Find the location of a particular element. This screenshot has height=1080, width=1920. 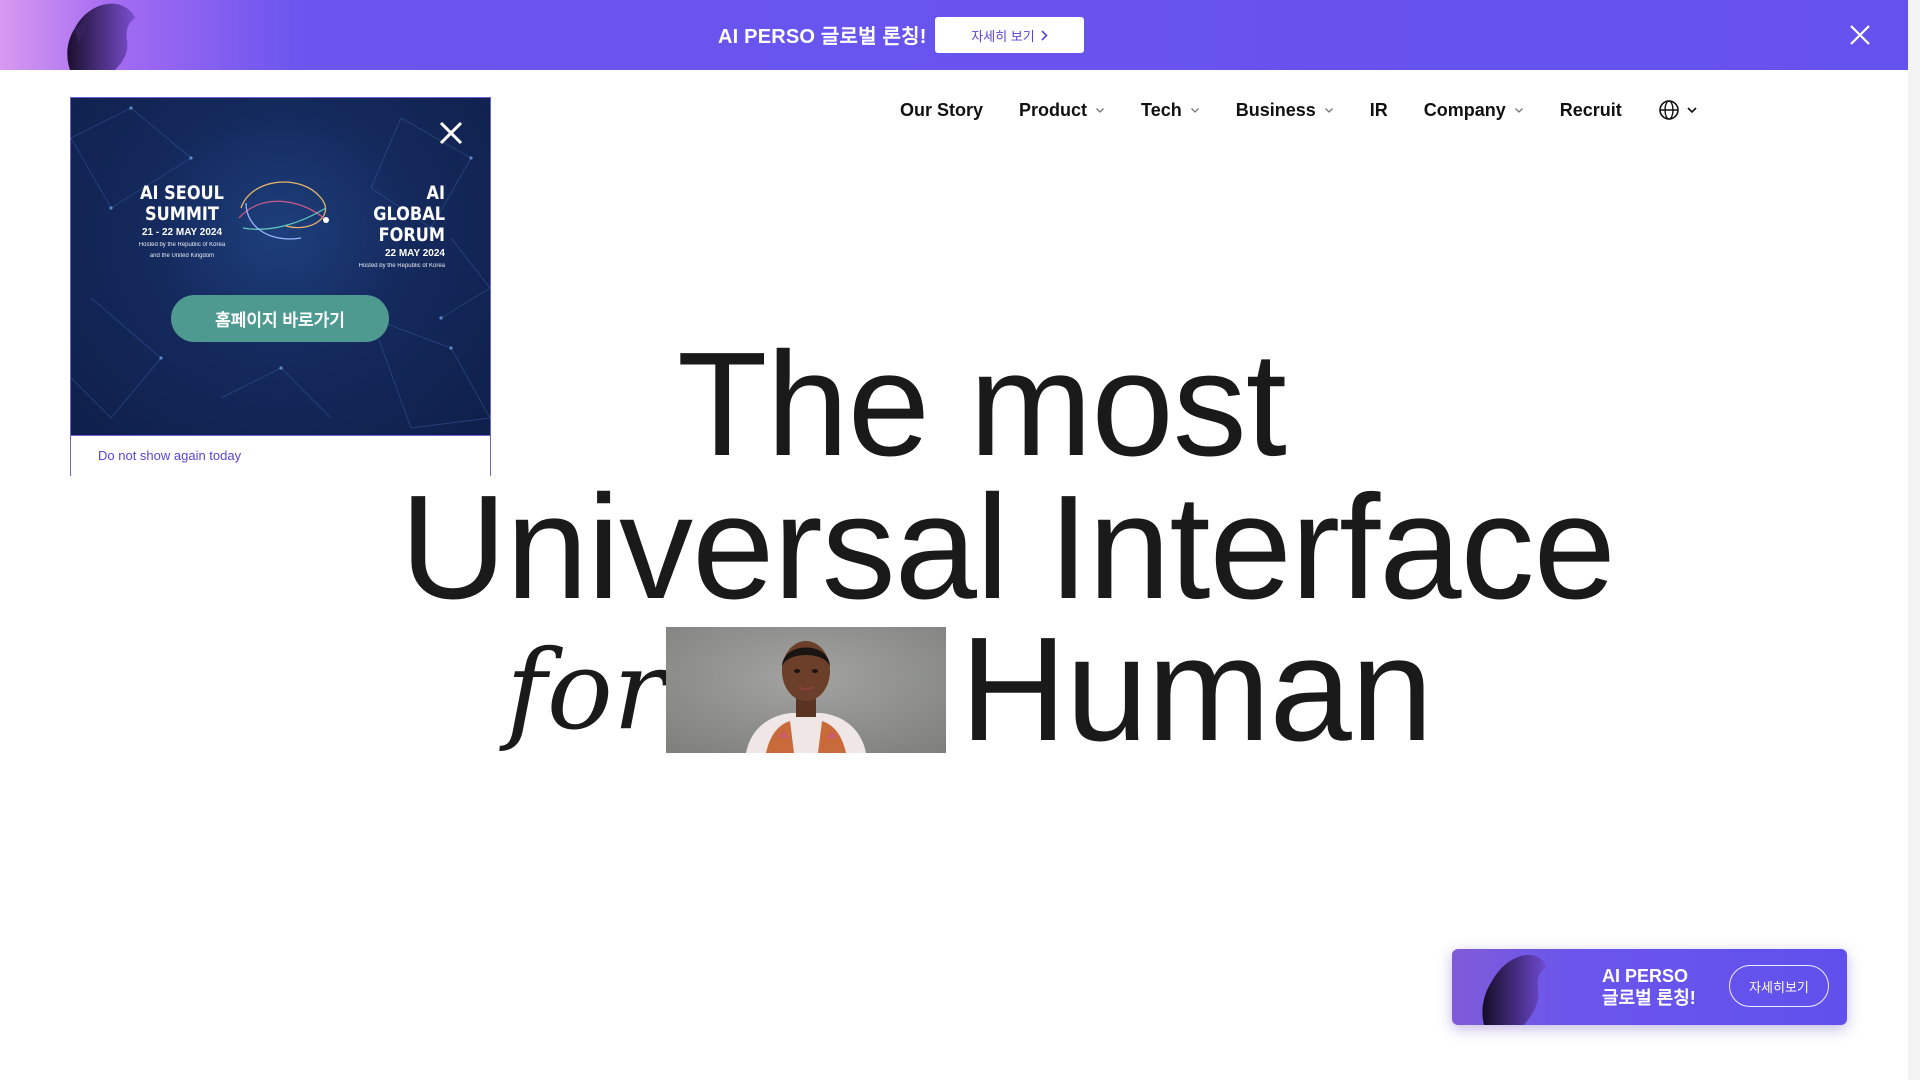

nav-label: Our Story is located at coordinates (942, 109).